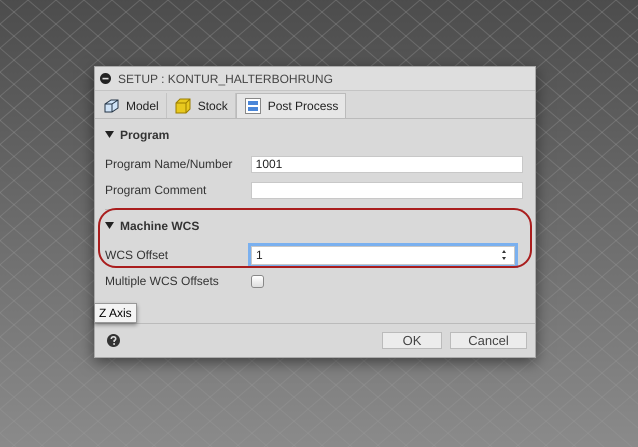  I want to click on tab: Model, so click(131, 105).